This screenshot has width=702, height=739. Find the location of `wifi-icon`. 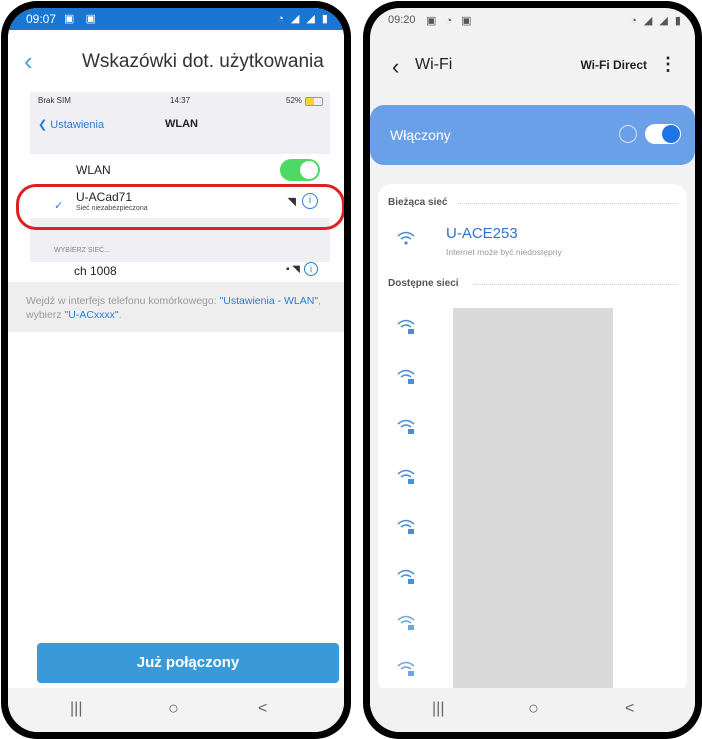

wifi-icon is located at coordinates (406, 238).